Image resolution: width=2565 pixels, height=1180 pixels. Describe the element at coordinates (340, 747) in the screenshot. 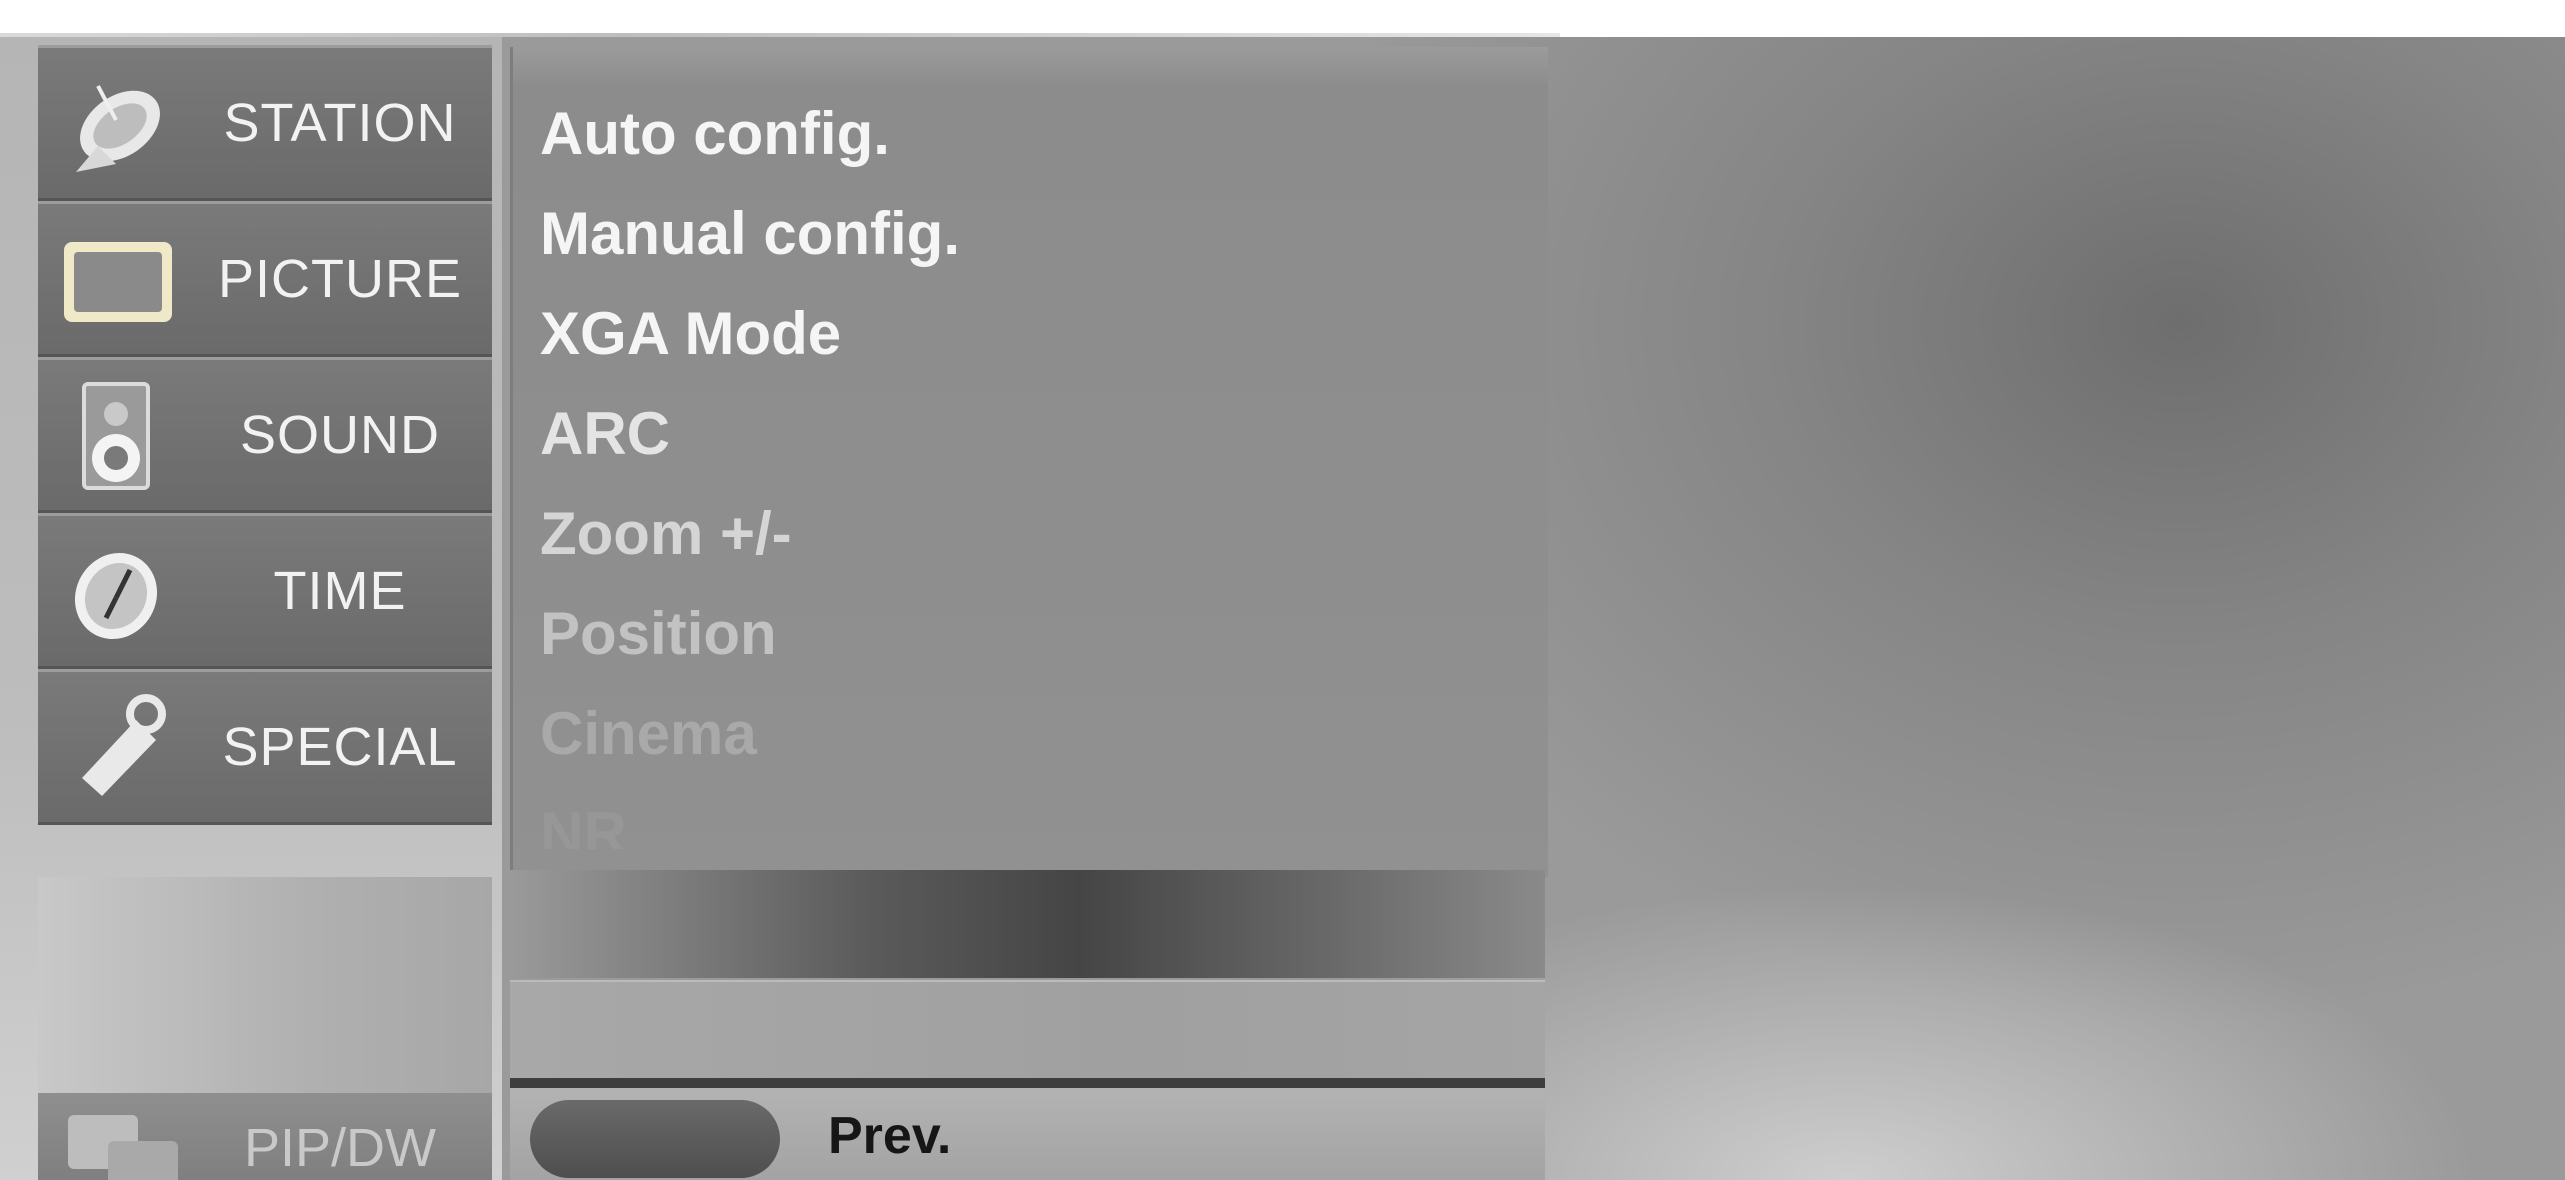

I see `sidebar-item-label: SPECIAL` at that location.